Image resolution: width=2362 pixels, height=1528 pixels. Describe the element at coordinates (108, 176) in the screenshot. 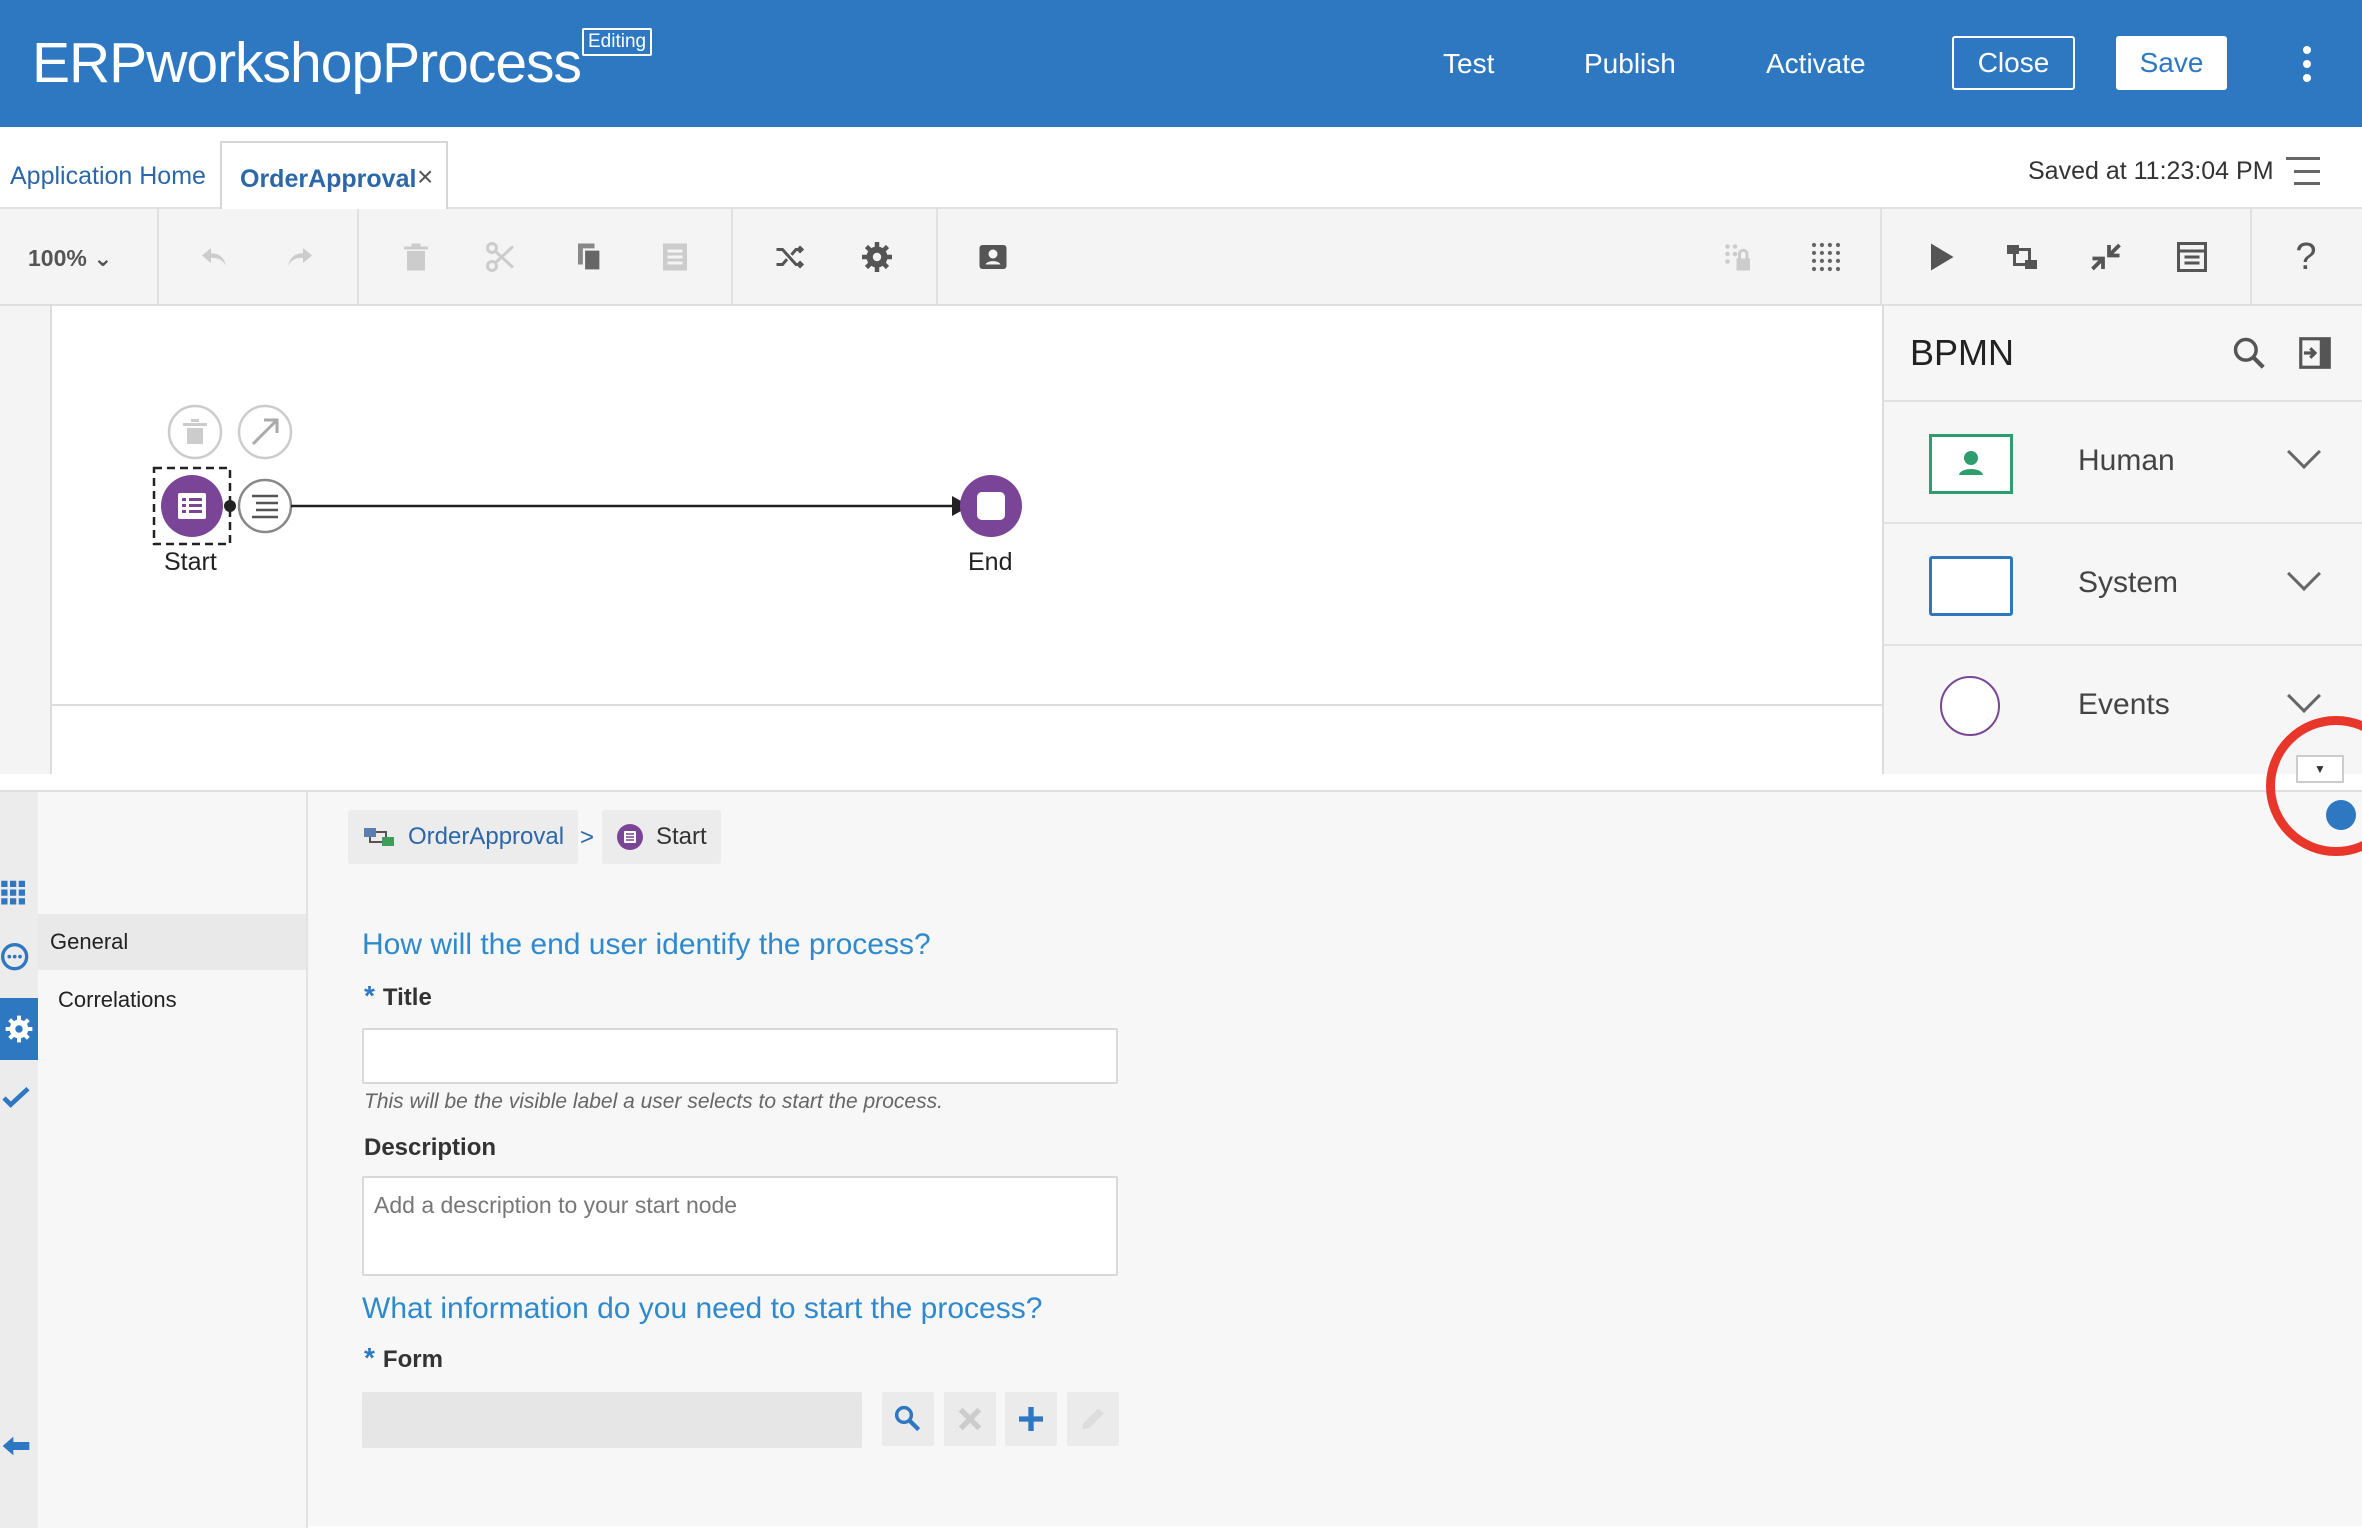

I see `tab-application-home: Application Home` at that location.